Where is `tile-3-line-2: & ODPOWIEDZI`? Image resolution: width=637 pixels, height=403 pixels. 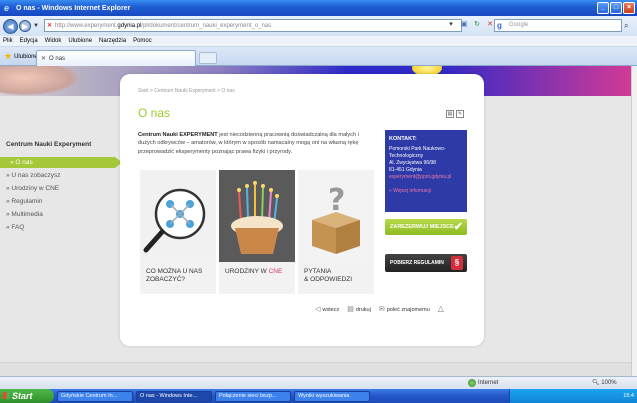
tile-3-line-2: & ODPOWIEDZI is located at coordinates (328, 279).